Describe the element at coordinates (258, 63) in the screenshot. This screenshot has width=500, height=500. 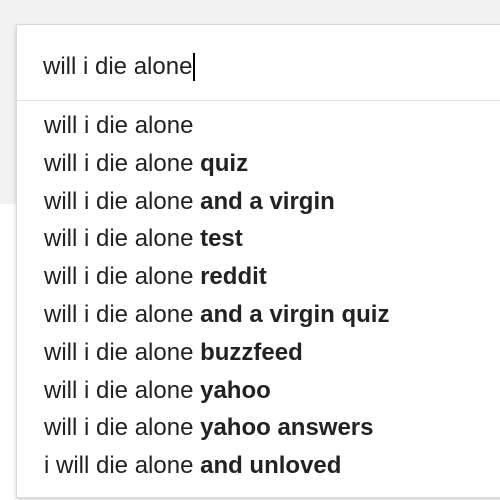
I see `search-input-row: will i die alone` at that location.